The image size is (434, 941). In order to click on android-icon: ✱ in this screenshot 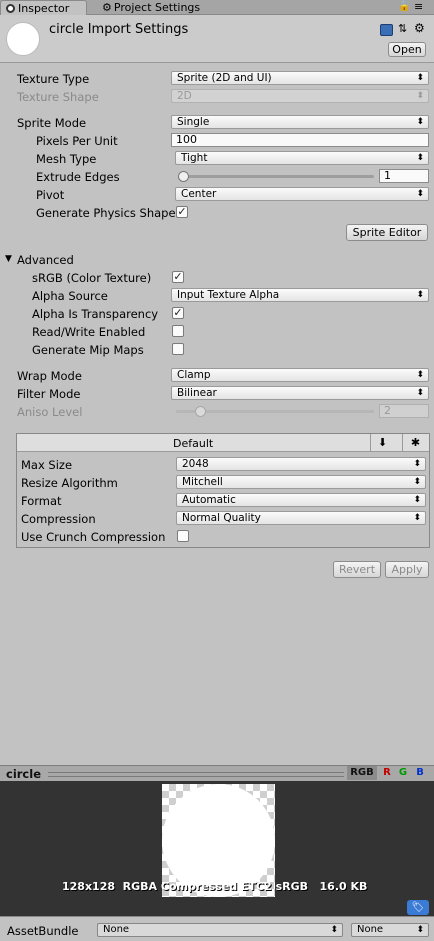, I will do `click(415, 443)`.